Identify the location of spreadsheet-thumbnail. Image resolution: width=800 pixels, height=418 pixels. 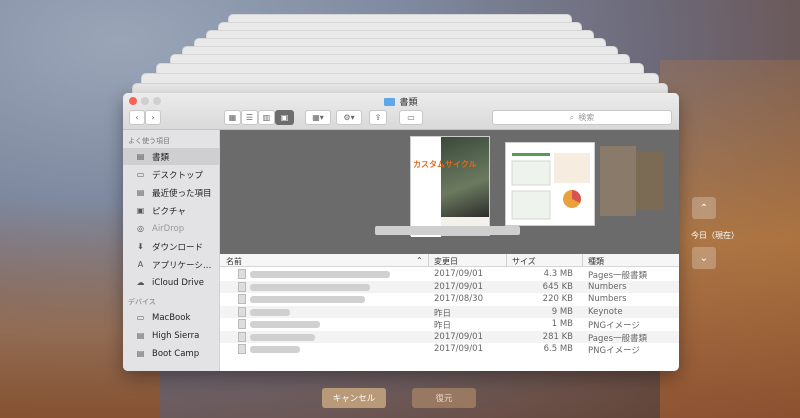
(550, 186).